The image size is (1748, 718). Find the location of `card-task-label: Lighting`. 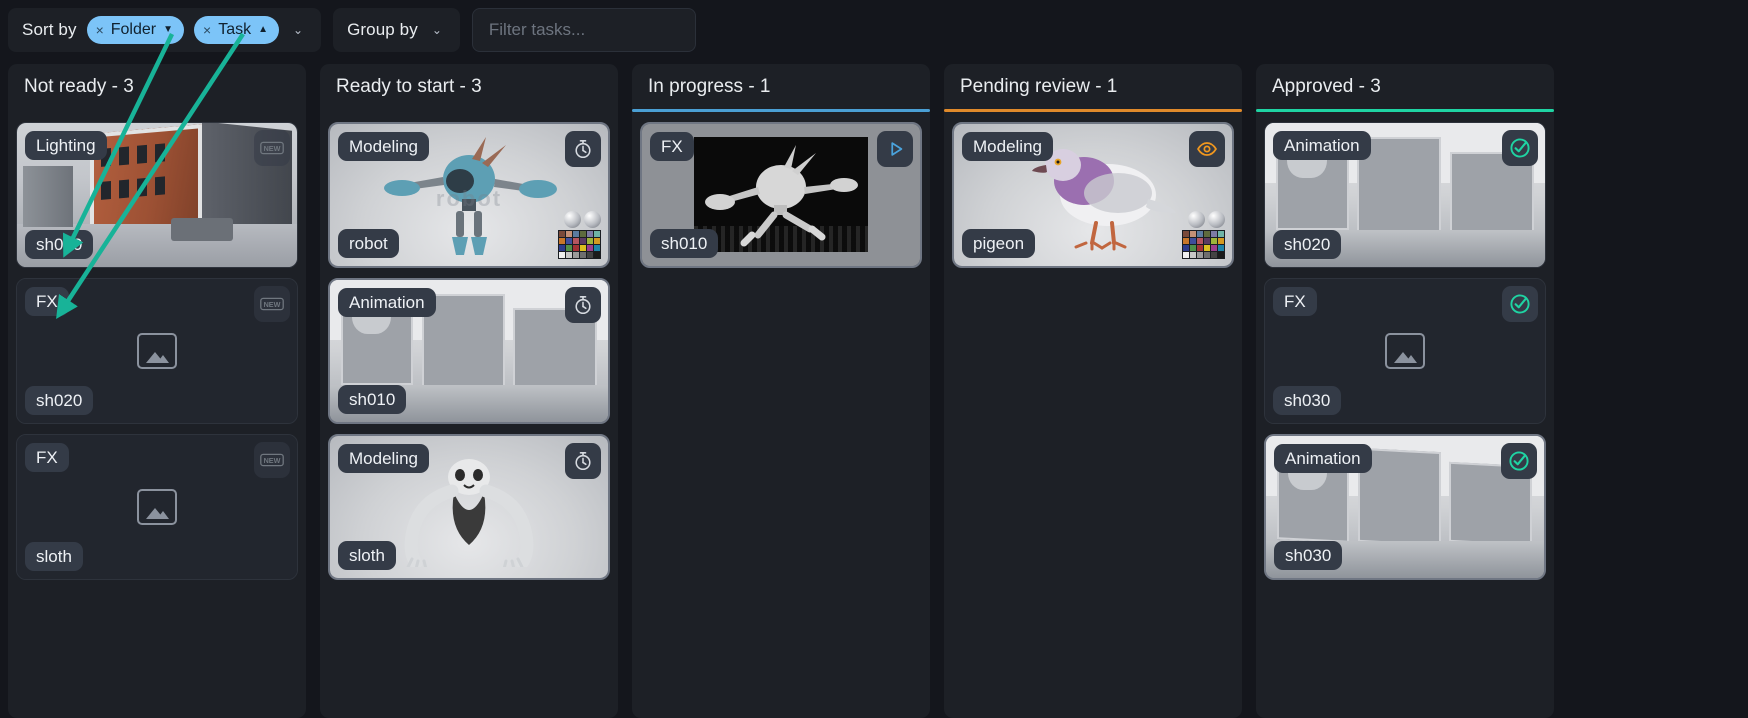

card-task-label: Lighting is located at coordinates (66, 145).